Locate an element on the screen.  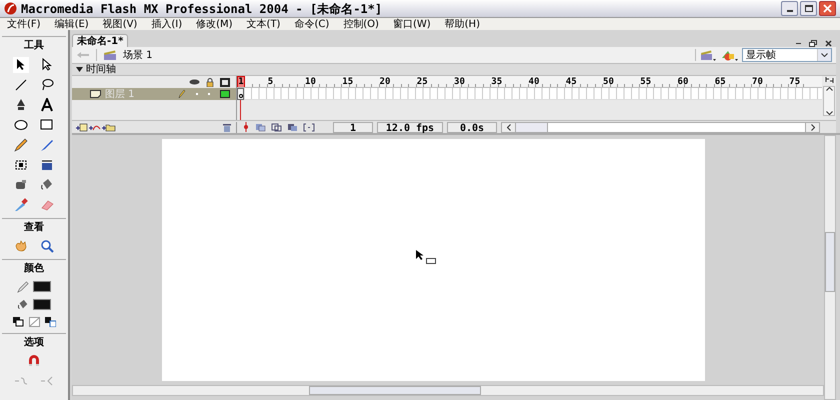
menu-item: 插入(I) is located at coordinates (166, 24).